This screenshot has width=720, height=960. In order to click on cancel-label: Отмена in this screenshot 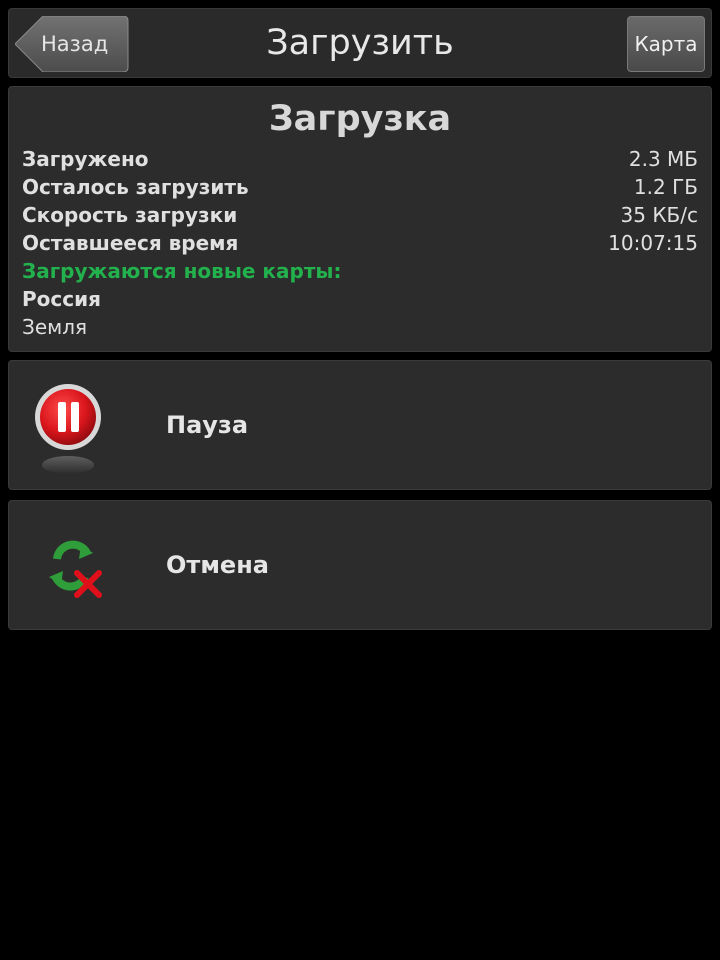, I will do `click(217, 565)`.